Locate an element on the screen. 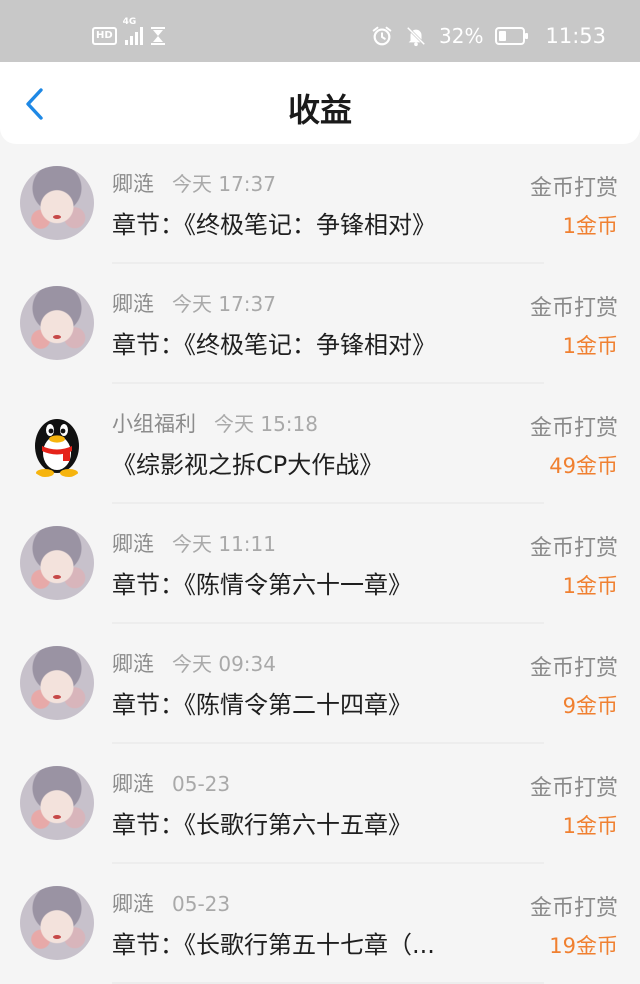 The height and width of the screenshot is (984, 640). battery-percent: 32% is located at coordinates (461, 36).